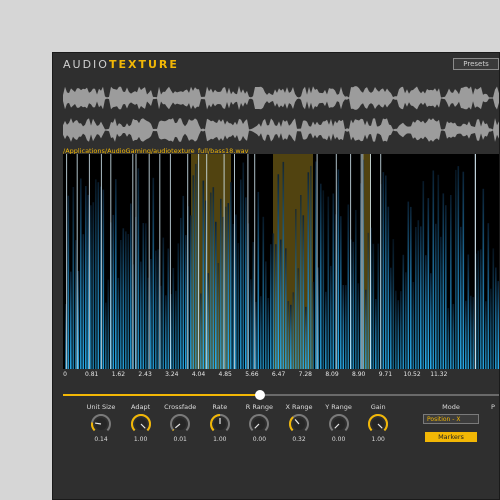  I want to click on knob-rate: Rate 1.00, so click(220, 423).